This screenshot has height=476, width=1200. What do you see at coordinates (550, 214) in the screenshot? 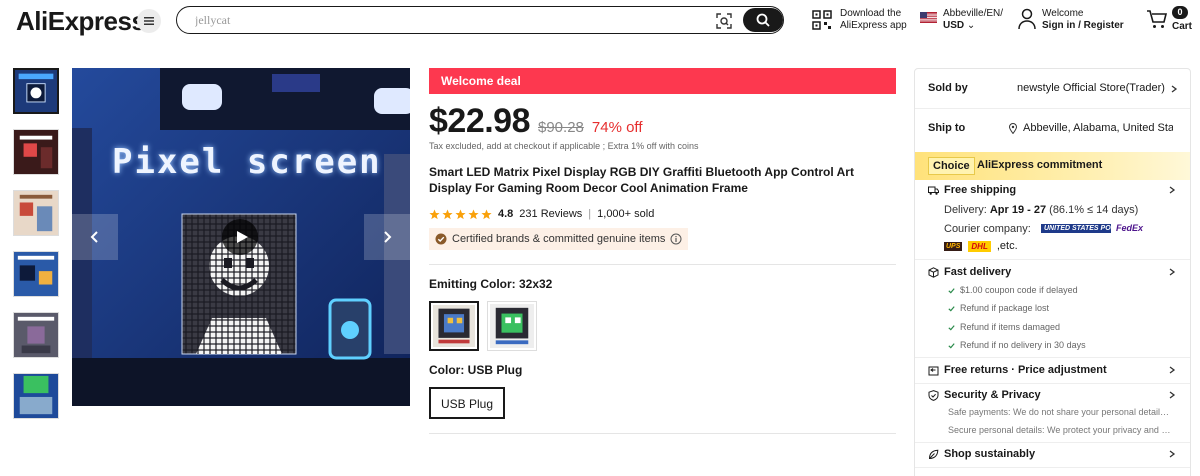
I see `reviews-link: 231 Reviews` at bounding box center [550, 214].